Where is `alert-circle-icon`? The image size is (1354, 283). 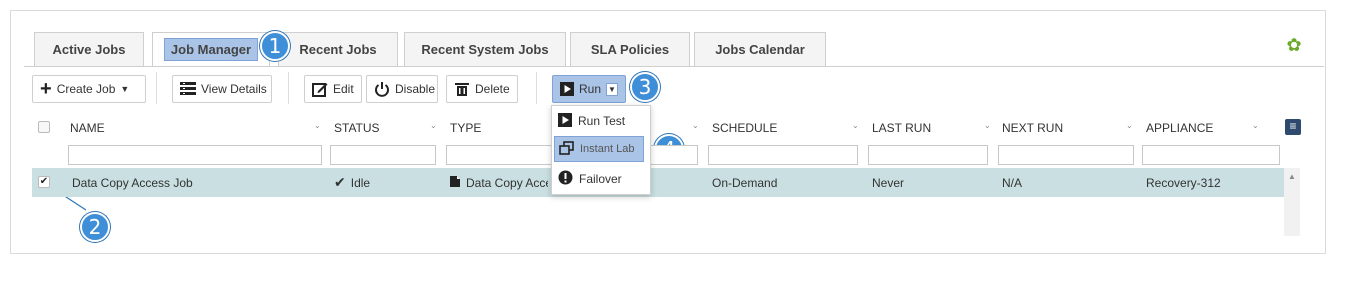
alert-circle-icon is located at coordinates (565, 179).